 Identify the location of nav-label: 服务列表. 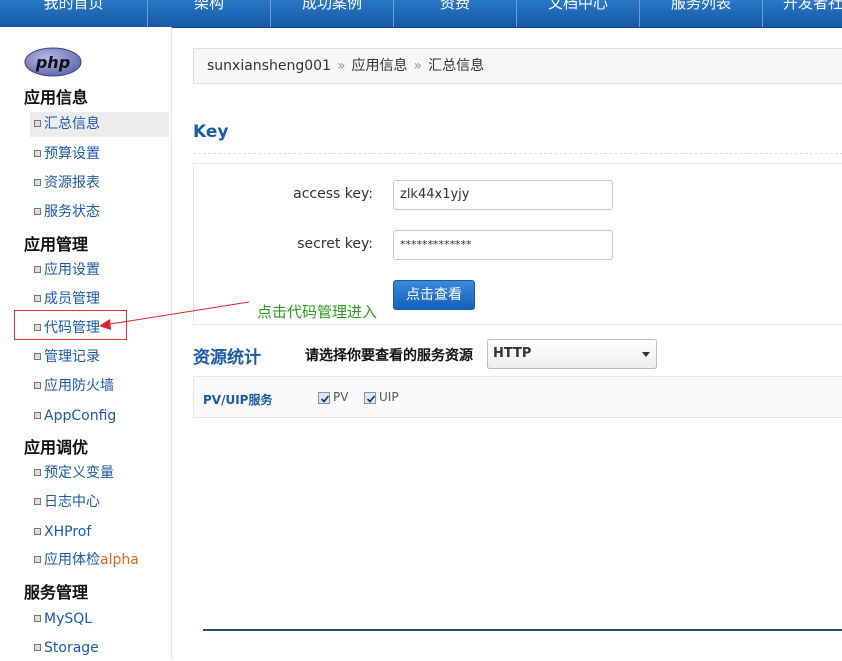
(700, 6).